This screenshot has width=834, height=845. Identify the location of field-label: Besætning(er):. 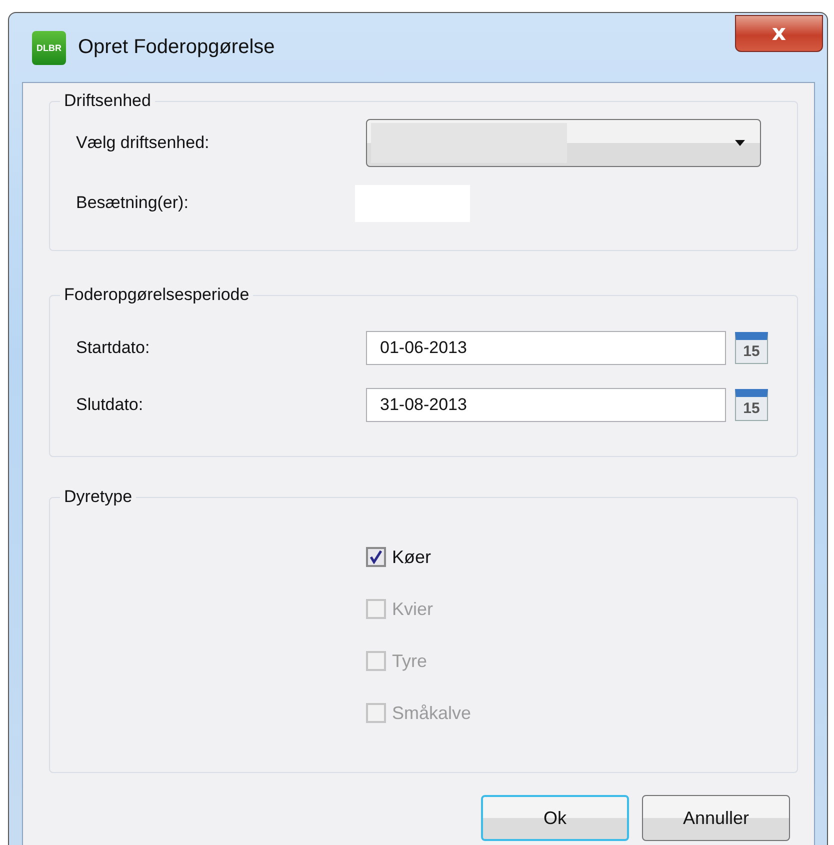
(133, 203).